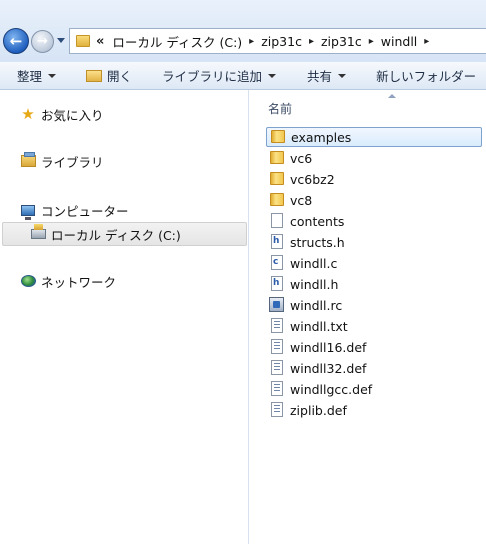  What do you see at coordinates (314, 263) in the screenshot?
I see `file-name: windll.c` at bounding box center [314, 263].